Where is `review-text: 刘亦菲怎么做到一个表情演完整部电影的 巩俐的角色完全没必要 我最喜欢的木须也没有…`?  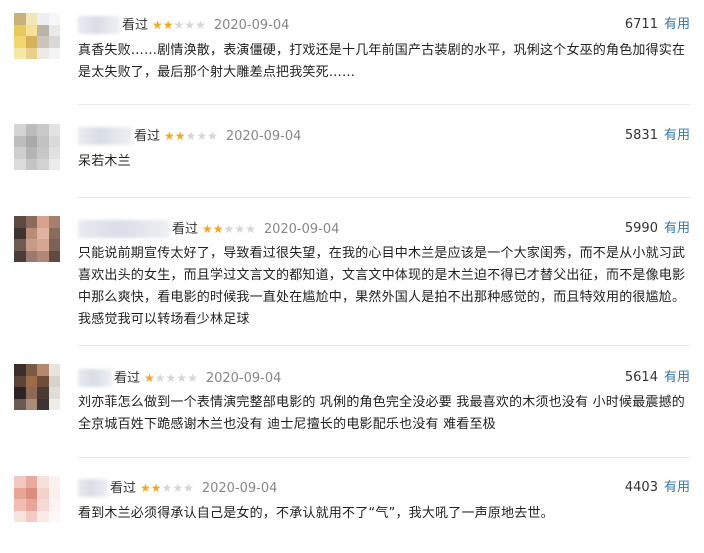 review-text: 刘亦菲怎么做到一个表情演完整部电影的 巩俐的角色完全没必要 我最喜欢的木须也没有… is located at coordinates (381, 413).